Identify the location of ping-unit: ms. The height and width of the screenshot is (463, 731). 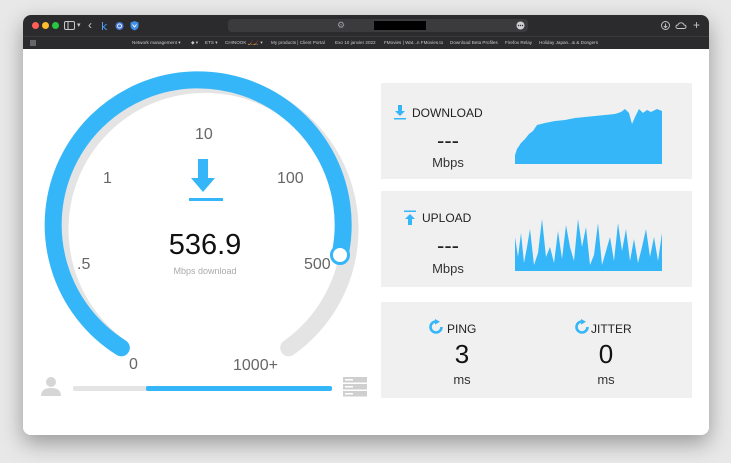
(462, 379).